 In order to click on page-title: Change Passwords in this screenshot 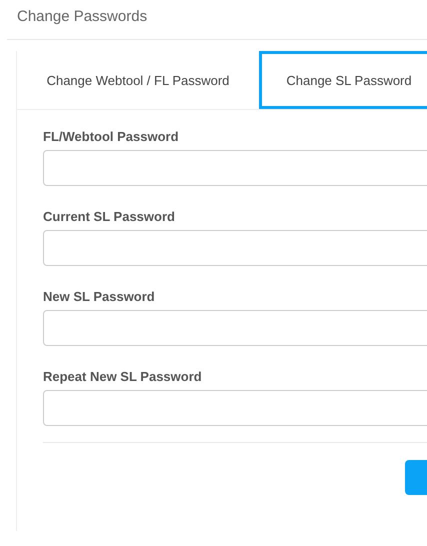, I will do `click(82, 17)`.